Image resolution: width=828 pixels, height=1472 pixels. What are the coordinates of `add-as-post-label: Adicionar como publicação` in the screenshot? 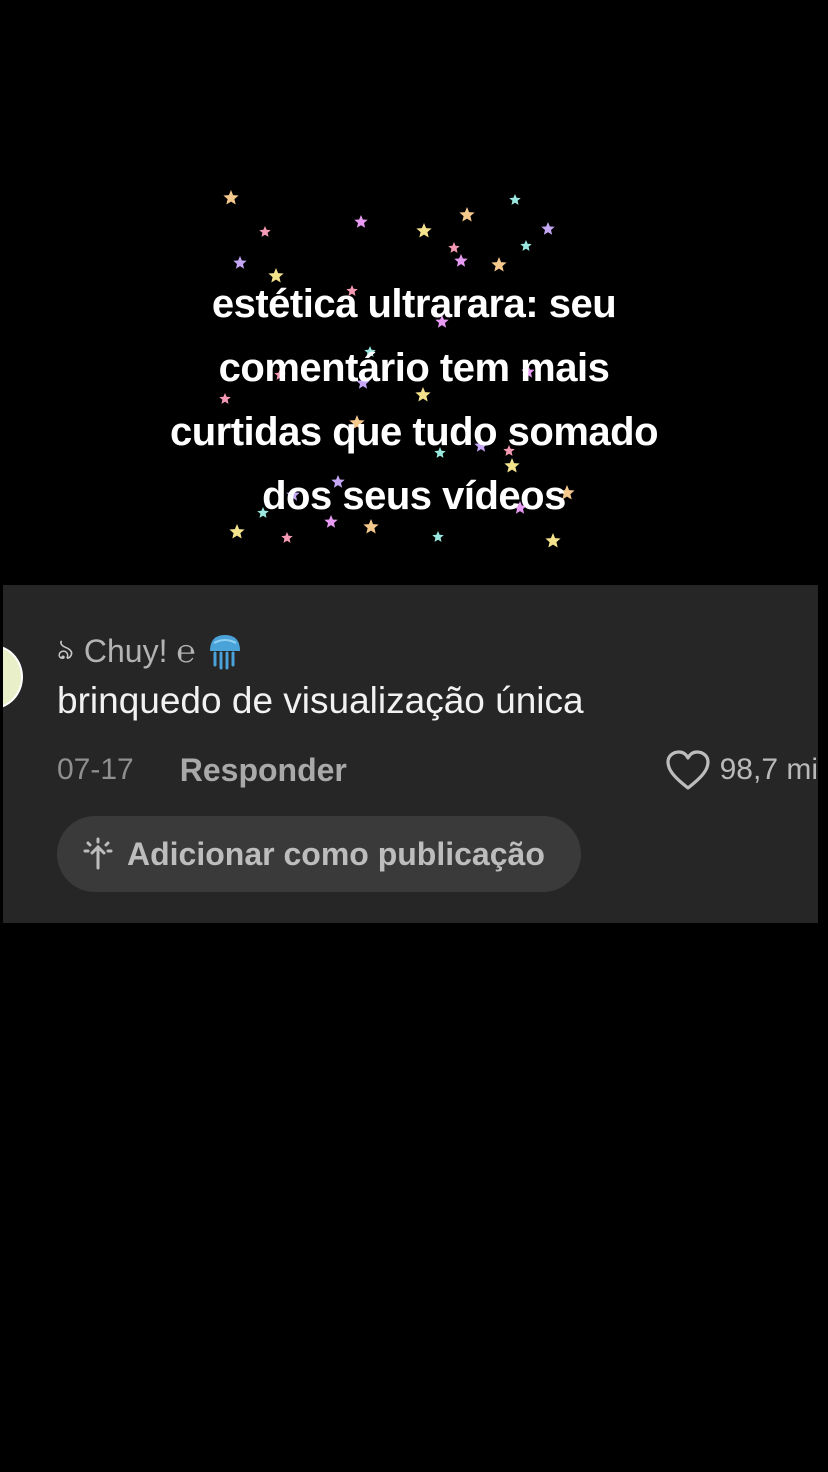 It's located at (336, 853).